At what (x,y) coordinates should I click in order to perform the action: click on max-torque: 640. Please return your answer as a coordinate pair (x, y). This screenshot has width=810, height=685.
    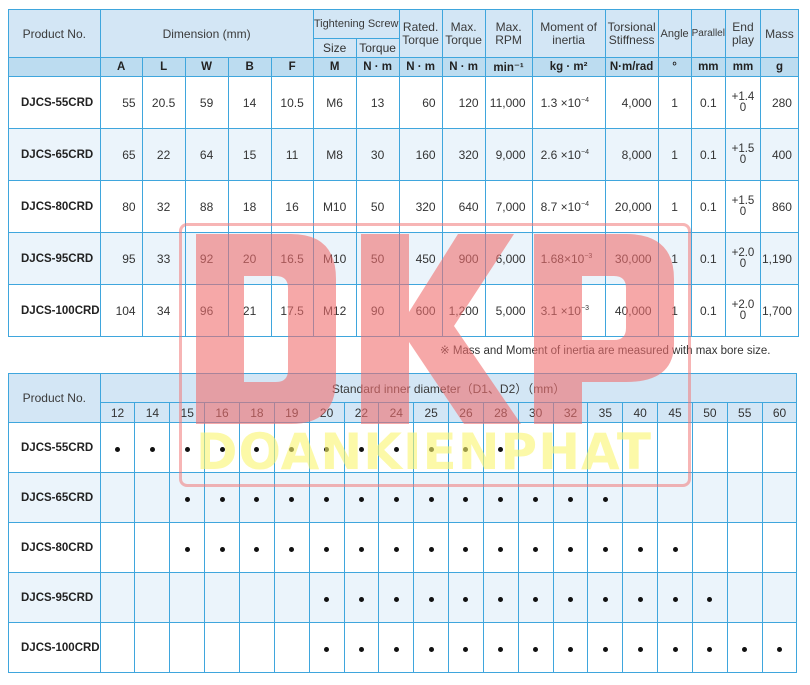
    Looking at the image, I should click on (463, 206).